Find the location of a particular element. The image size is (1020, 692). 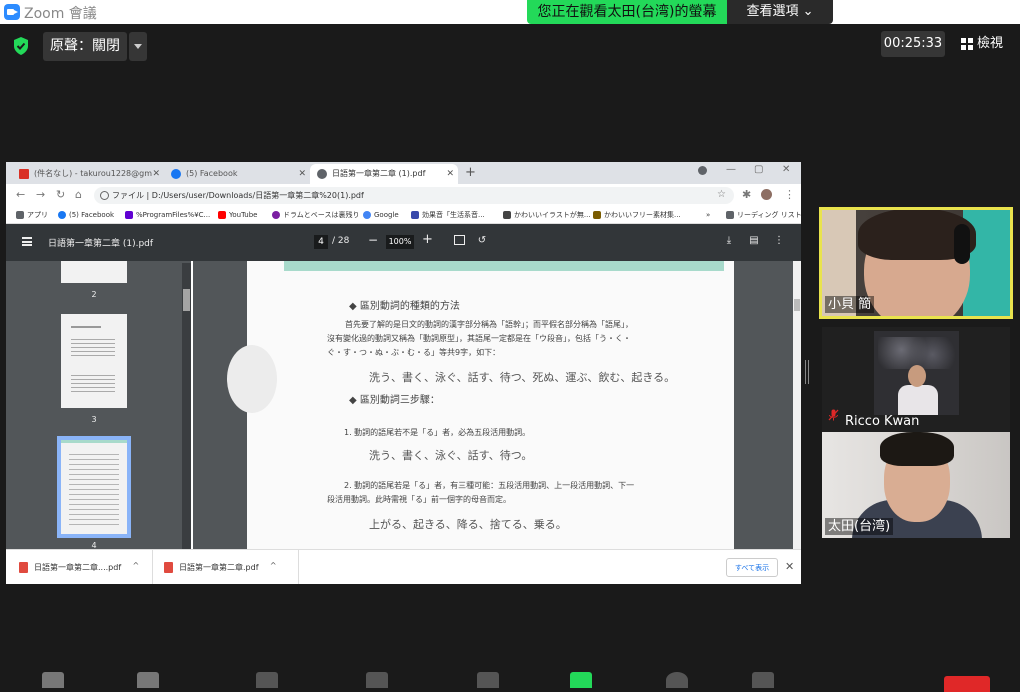

mute-icon is located at coordinates (53, 680).